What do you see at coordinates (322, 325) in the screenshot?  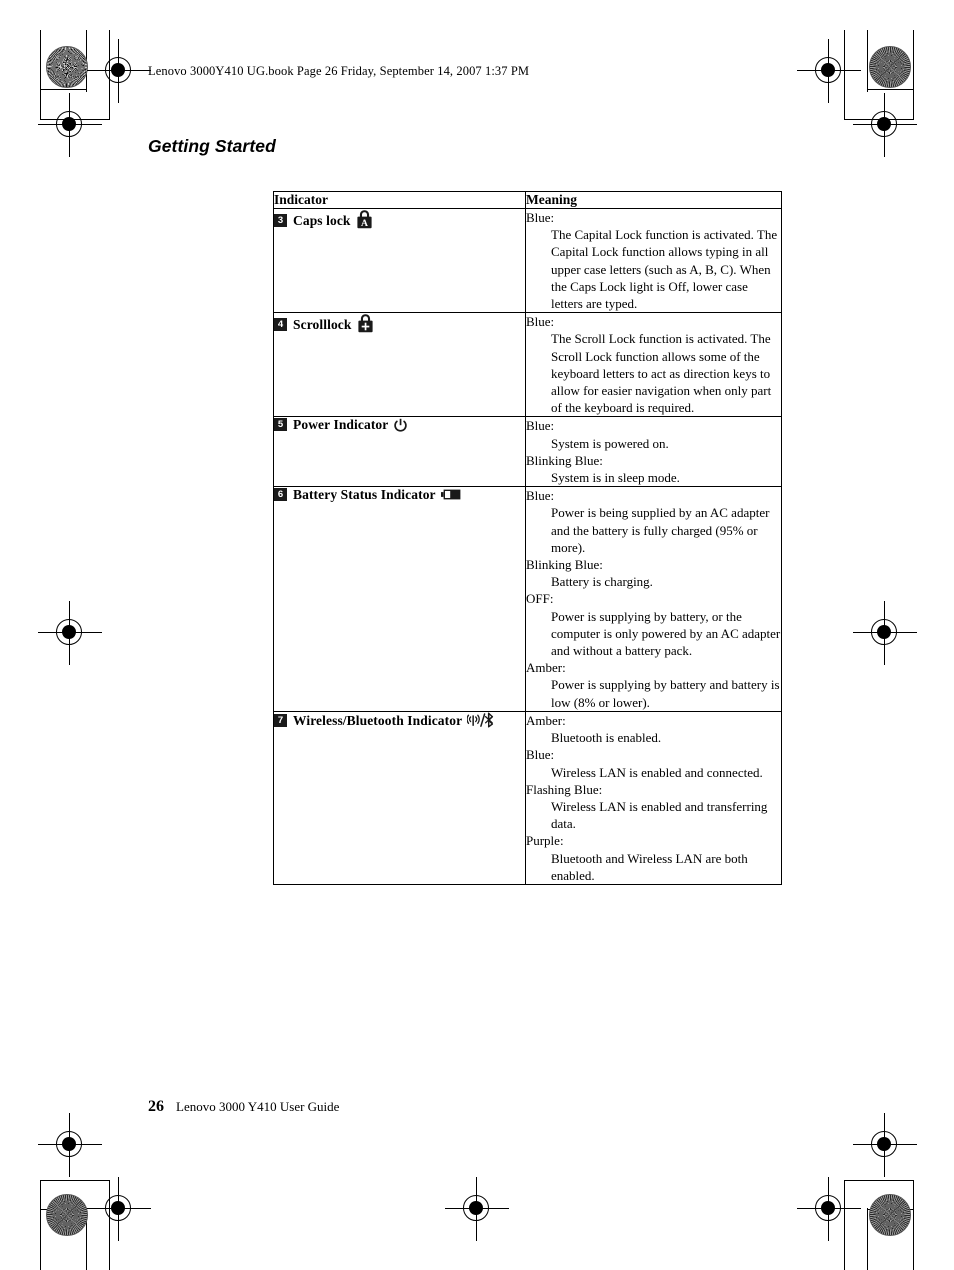 I see `indicator-label: Scrolllock` at bounding box center [322, 325].